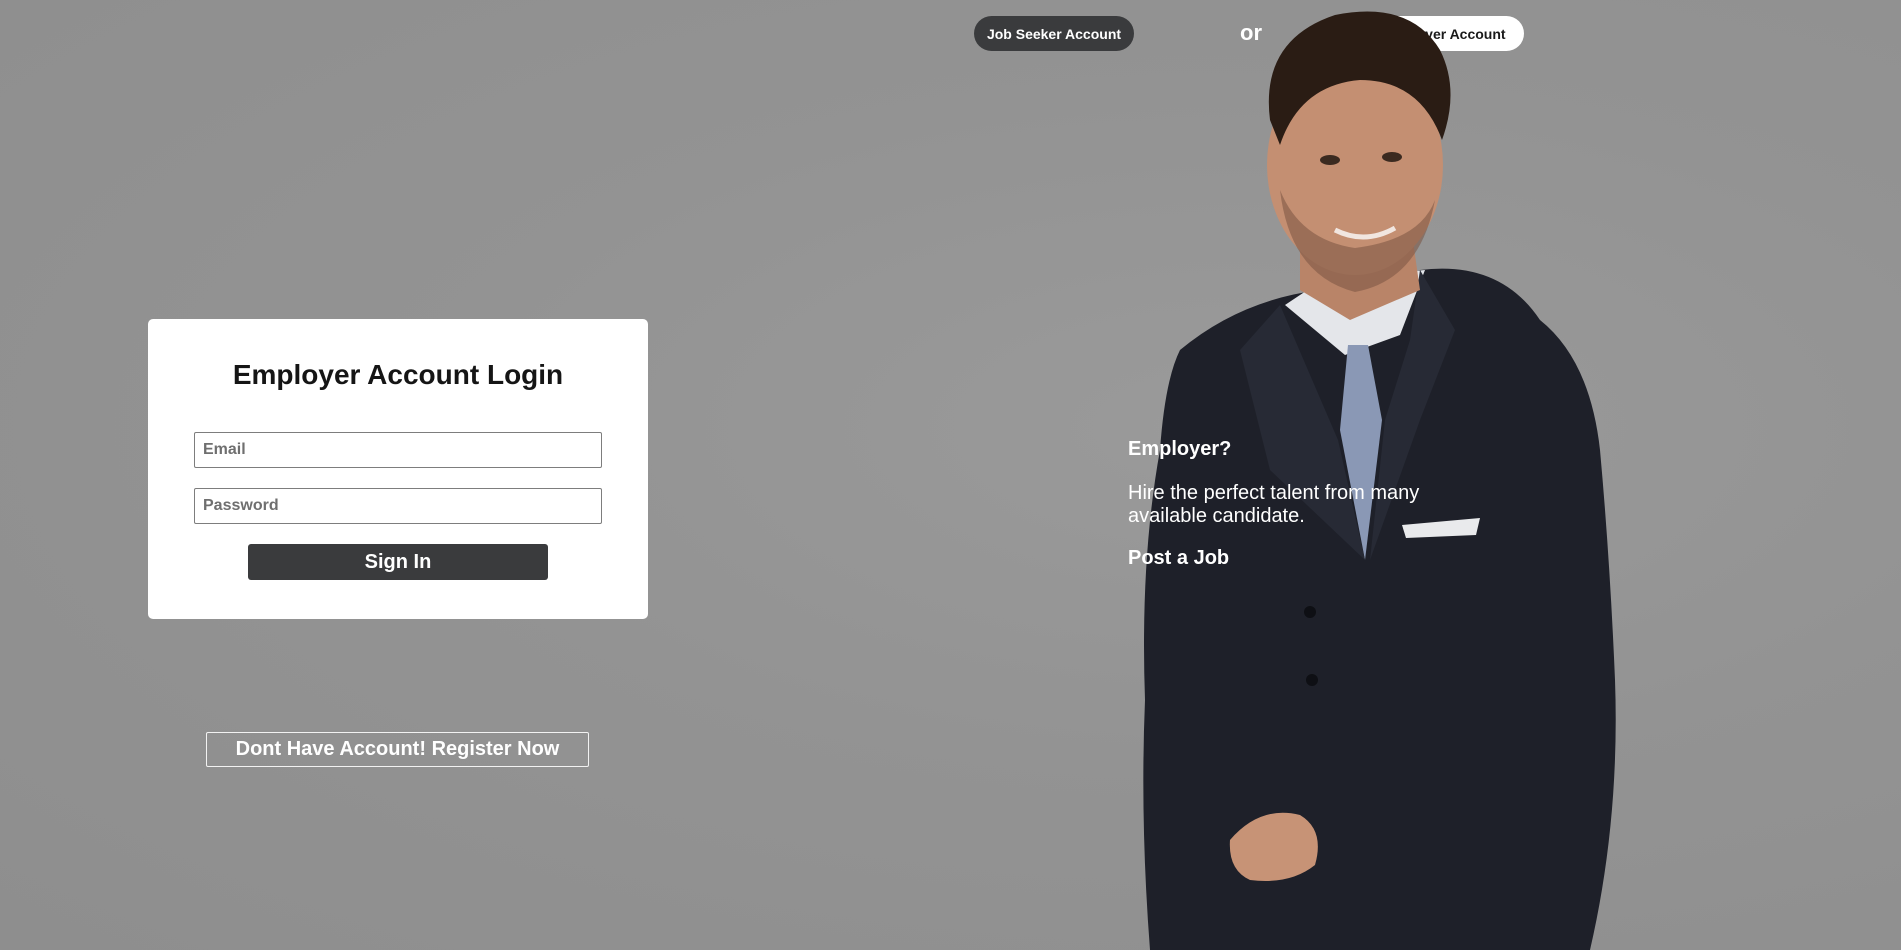 This screenshot has height=950, width=1901. Describe the element at coordinates (398, 450) in the screenshot. I see `email-field` at that location.